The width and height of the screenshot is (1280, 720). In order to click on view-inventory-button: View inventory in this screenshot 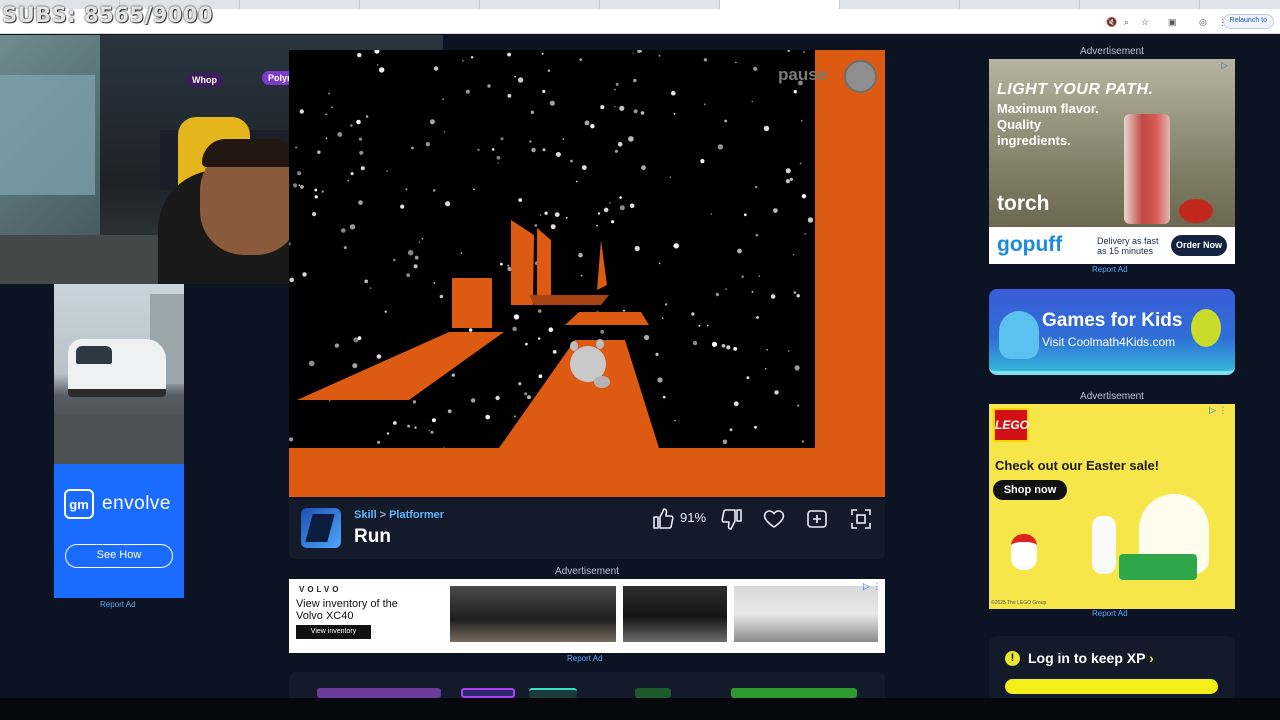, I will do `click(333, 632)`.